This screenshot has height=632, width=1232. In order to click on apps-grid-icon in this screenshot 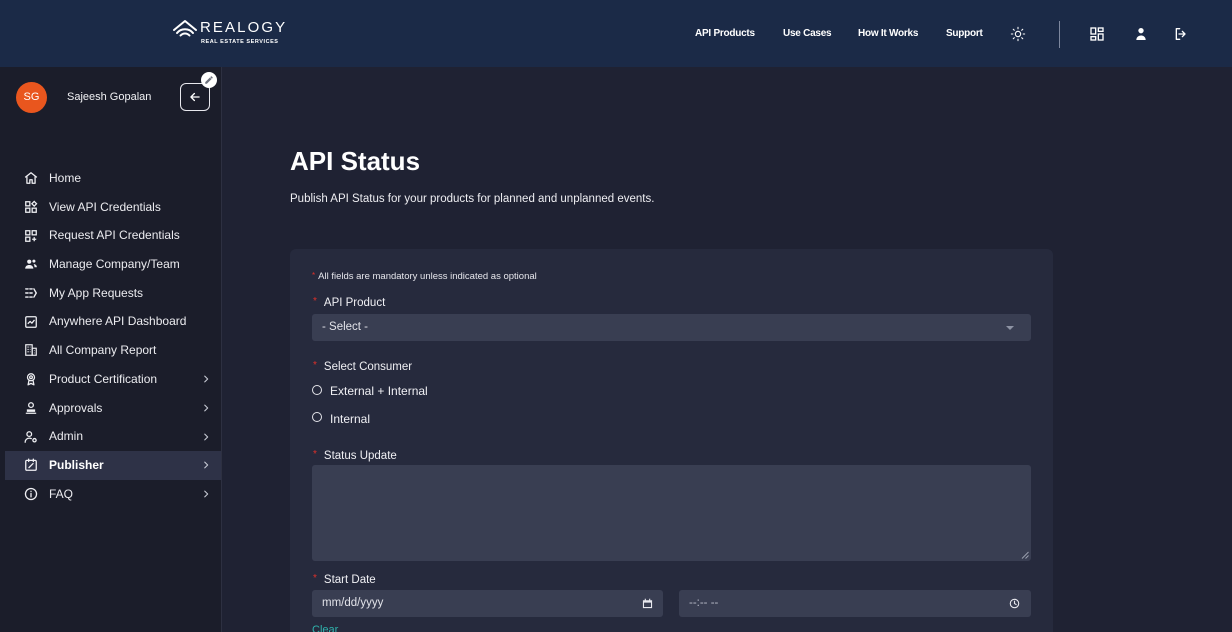, I will do `click(1097, 34)`.